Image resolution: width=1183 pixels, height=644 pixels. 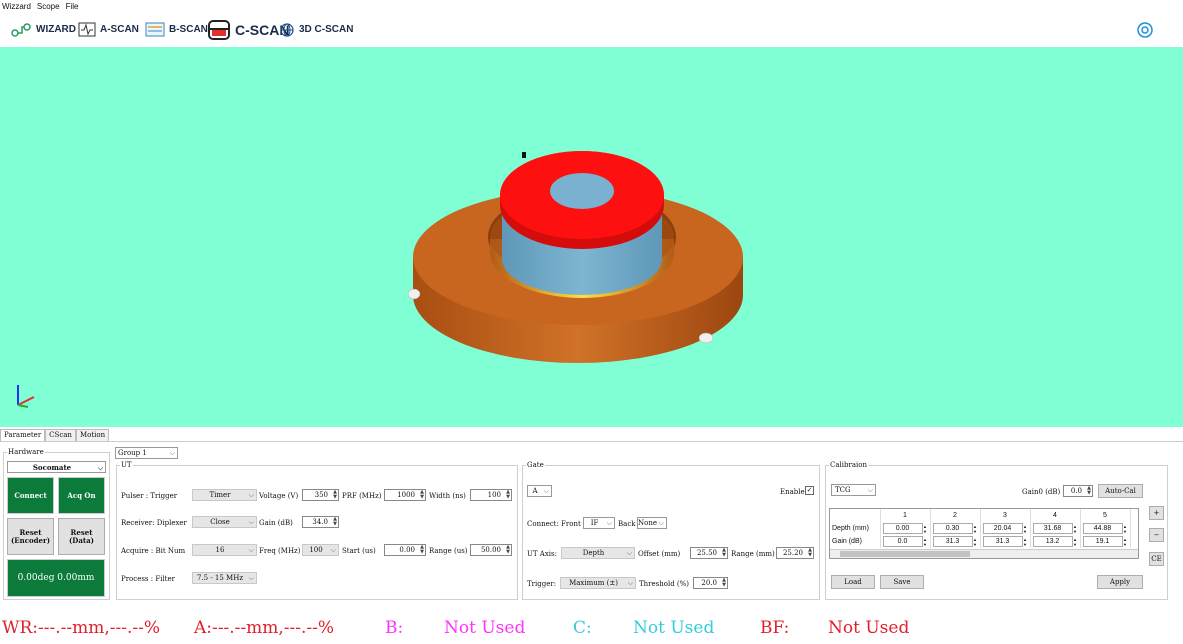 I want to click on threshold-input: 20.0 ▲ ▼, so click(x=710, y=583).